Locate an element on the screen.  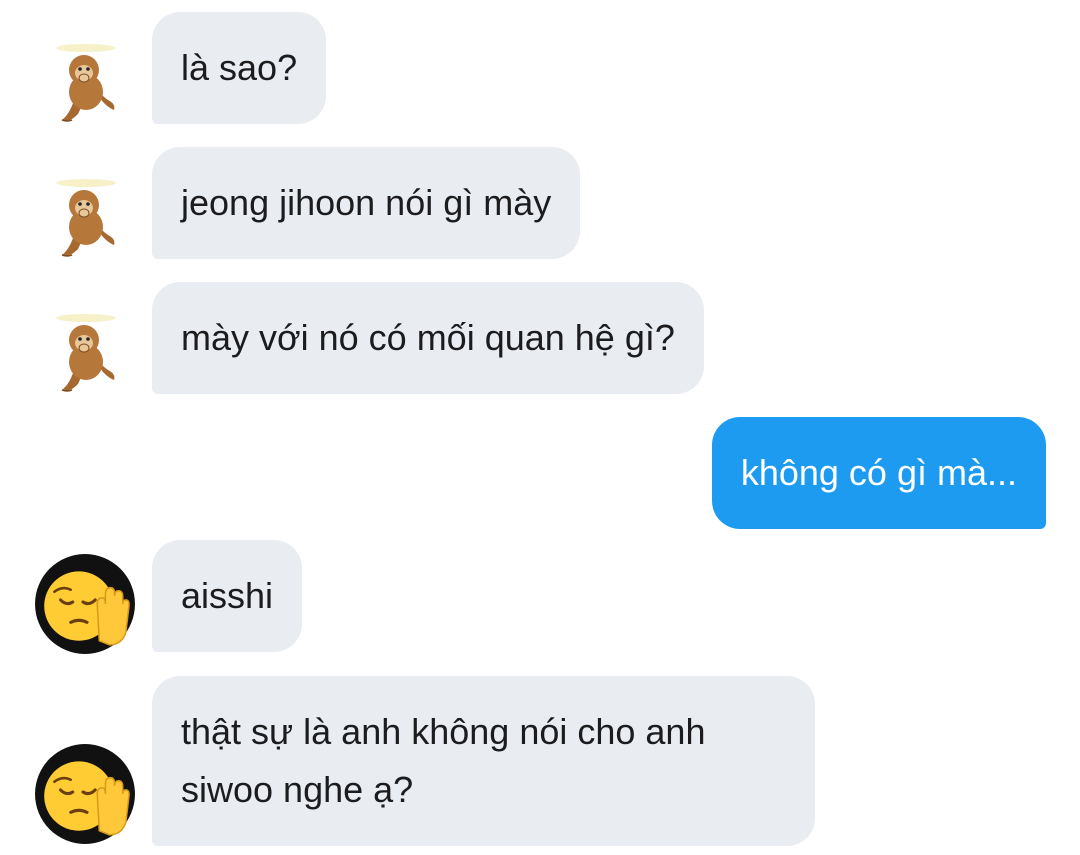
incoming-message-bubble: jeong jihoon nói gì mày is located at coordinates (366, 203).